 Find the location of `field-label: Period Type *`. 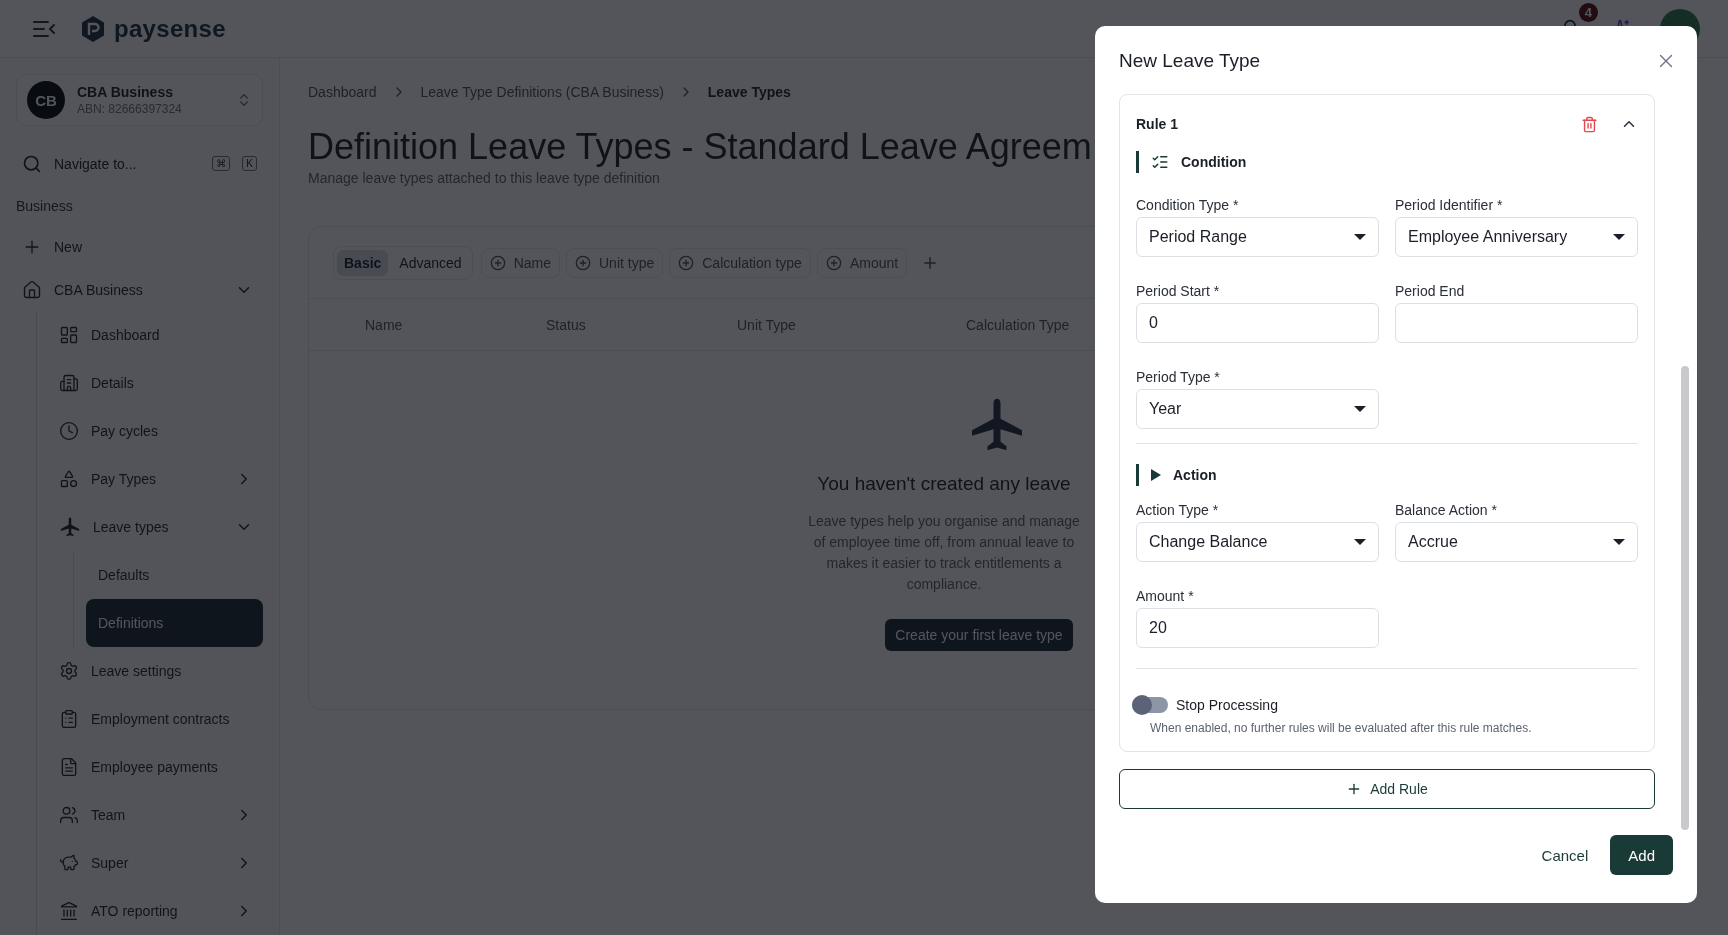

field-label: Period Type * is located at coordinates (1178, 377).